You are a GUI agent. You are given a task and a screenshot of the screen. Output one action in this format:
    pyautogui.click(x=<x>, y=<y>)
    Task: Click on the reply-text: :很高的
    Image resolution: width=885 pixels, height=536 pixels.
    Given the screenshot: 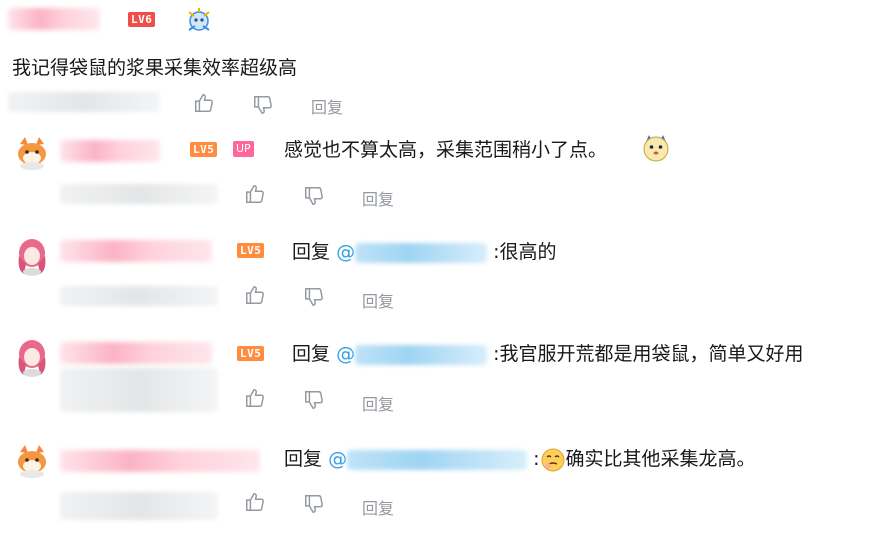 What is the action you would take?
    pyautogui.click(x=525, y=252)
    